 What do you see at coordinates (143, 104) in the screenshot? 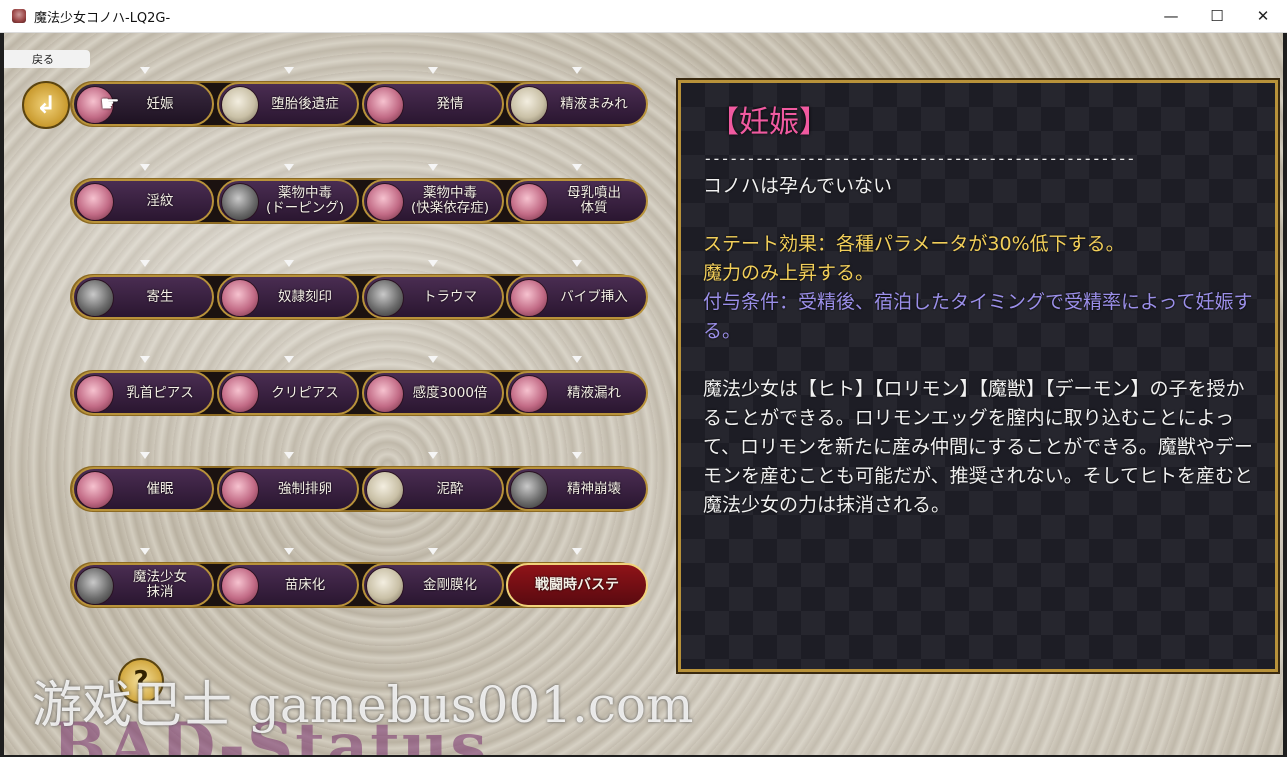
I see `status-button: 妊娠 ☛` at bounding box center [143, 104].